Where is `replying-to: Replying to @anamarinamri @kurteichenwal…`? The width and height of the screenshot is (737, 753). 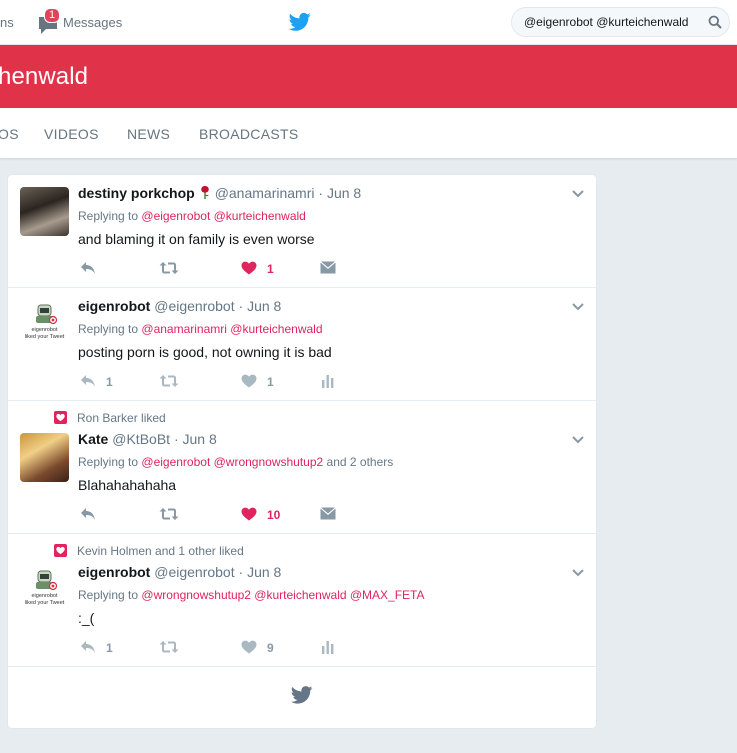 replying-to: Replying to @anamarinamri @kurteichenwal… is located at coordinates (200, 329).